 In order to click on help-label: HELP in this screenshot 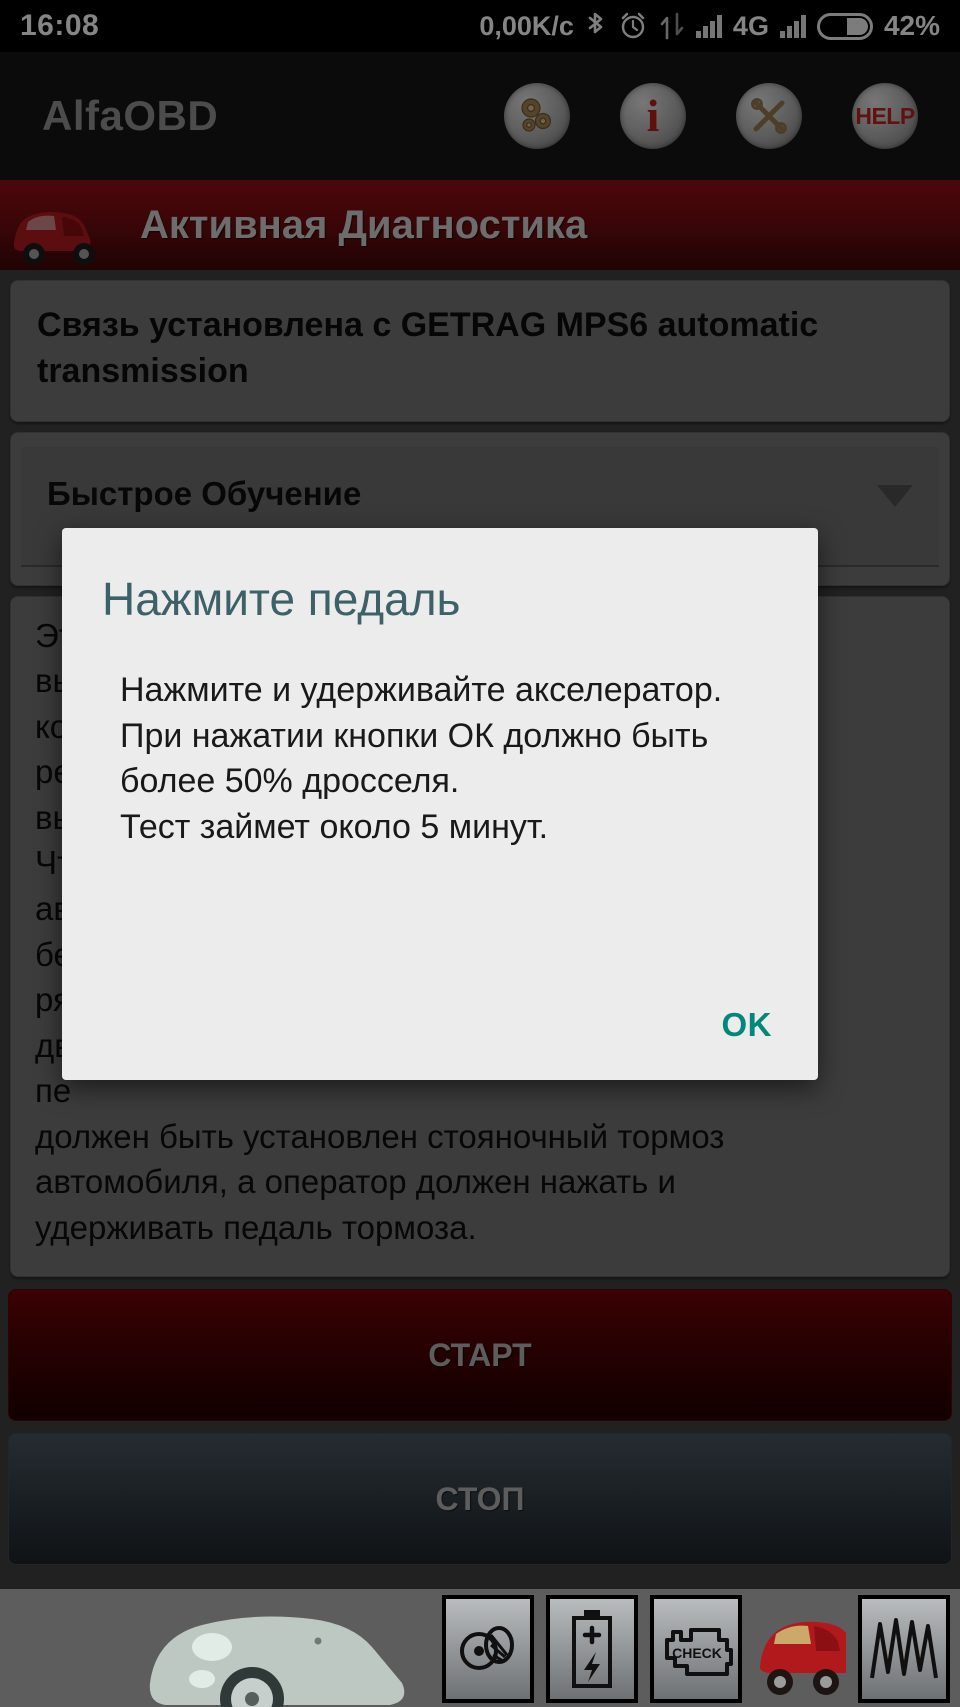, I will do `click(885, 115)`.